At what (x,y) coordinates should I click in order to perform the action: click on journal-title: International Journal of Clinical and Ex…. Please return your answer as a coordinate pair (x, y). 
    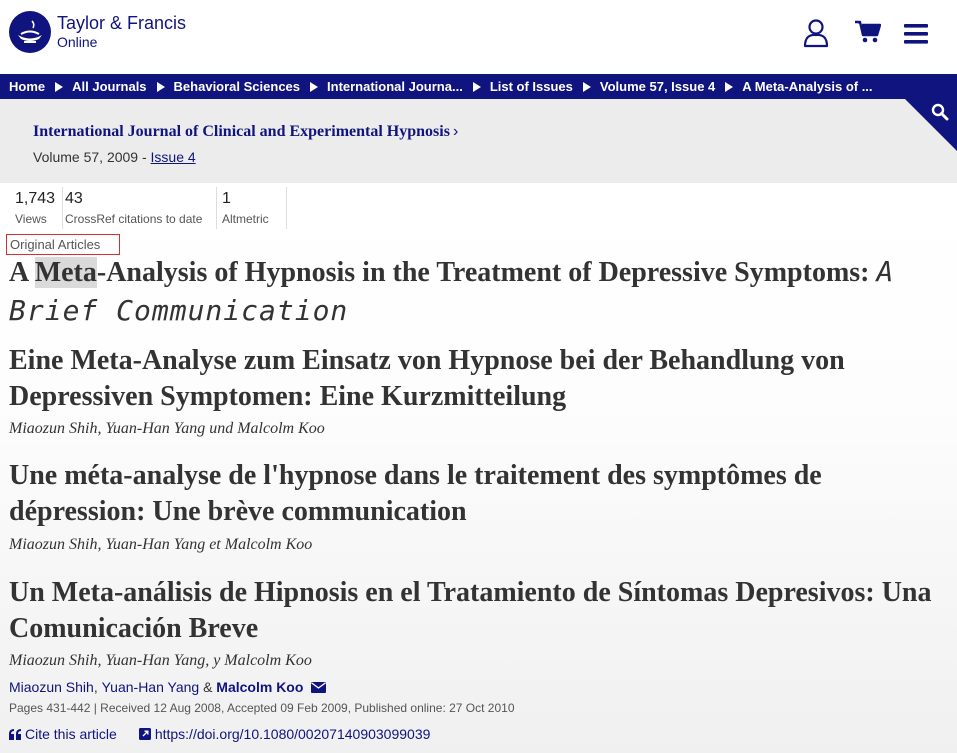
    Looking at the image, I should click on (241, 131).